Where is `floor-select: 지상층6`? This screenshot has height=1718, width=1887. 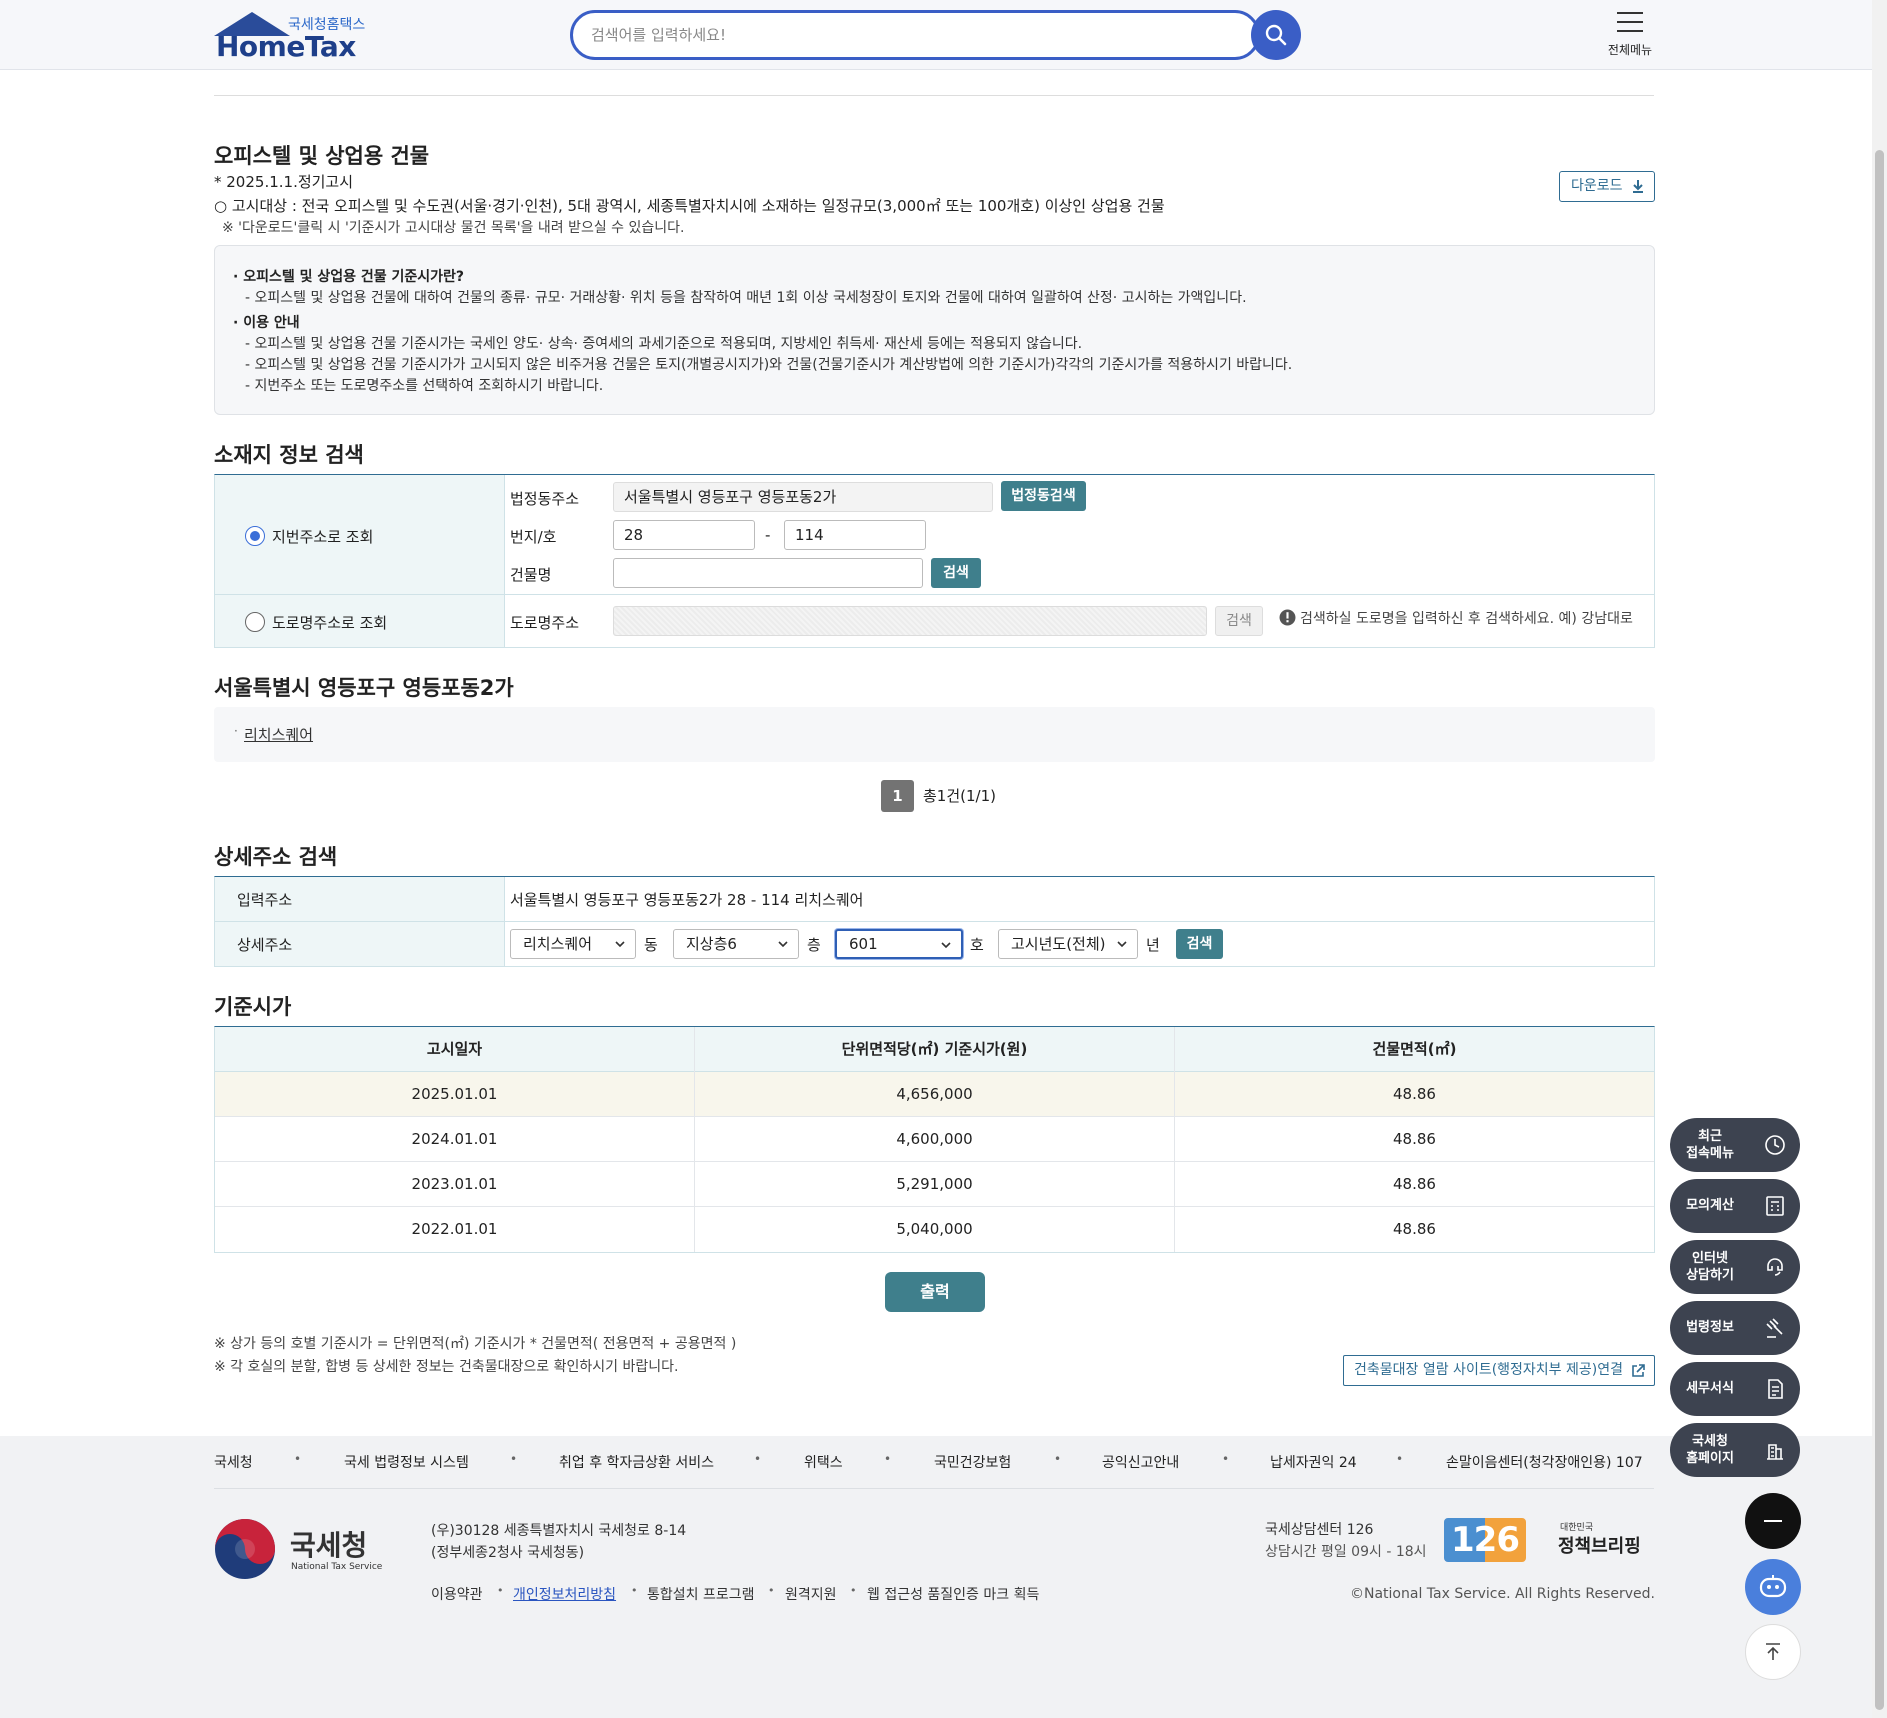
floor-select: 지상층6 is located at coordinates (736, 944).